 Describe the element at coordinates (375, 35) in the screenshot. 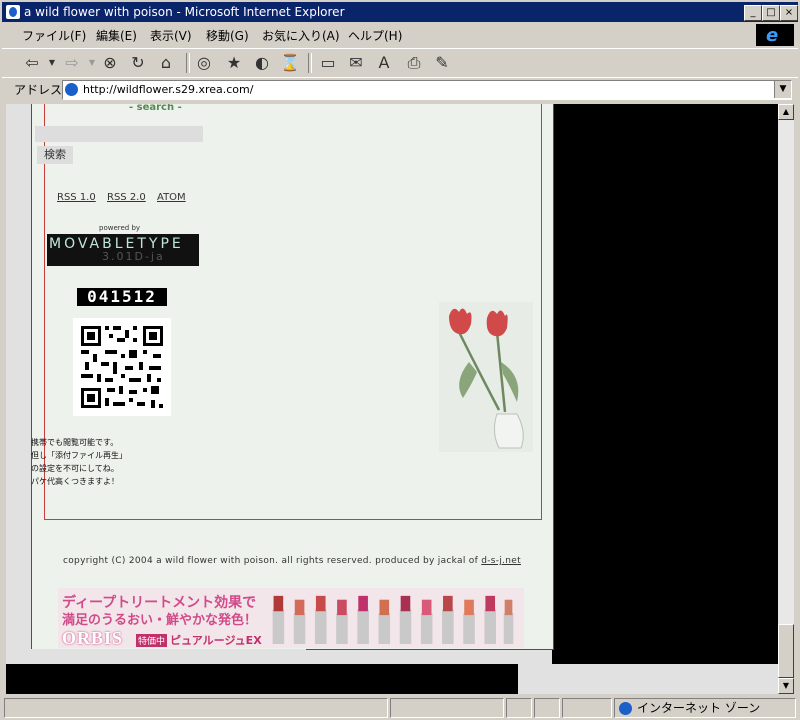

I see `menu-help: ヘルプ(H)` at that location.